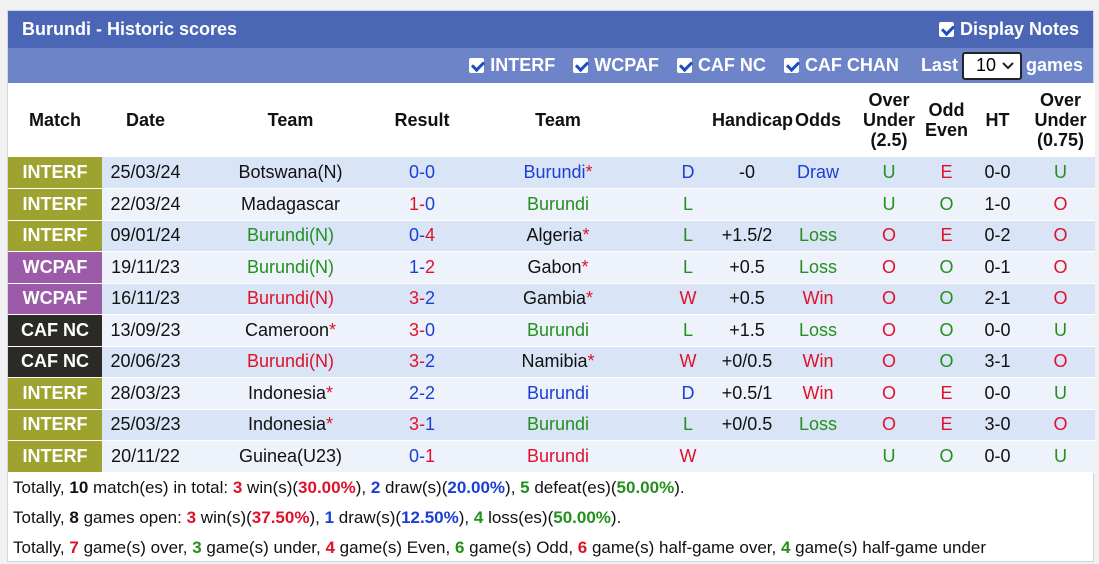 The image size is (1099, 564). I want to click on filter-wcpaf: WCPAF, so click(616, 65).